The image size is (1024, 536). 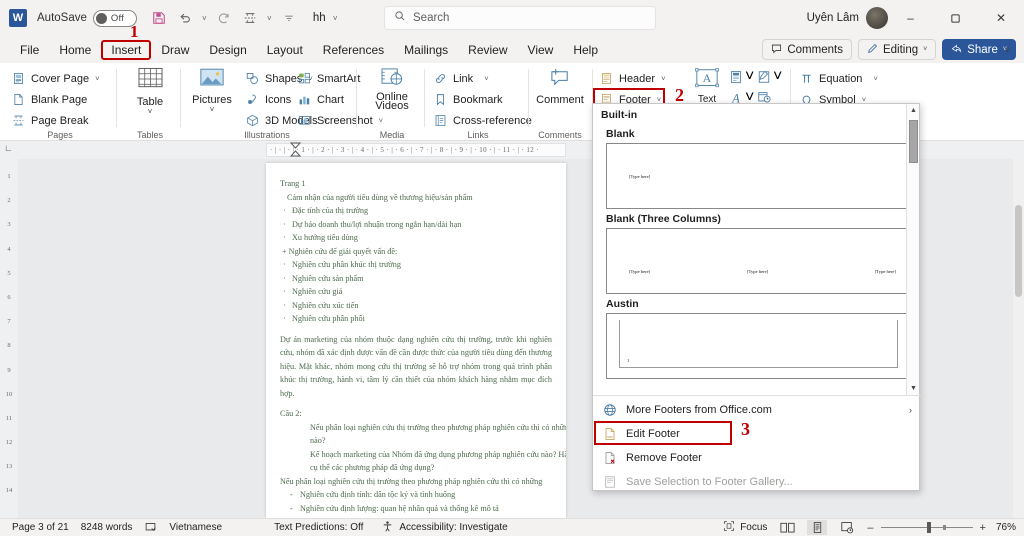 What do you see at coordinates (749, 77) in the screenshot?
I see `quick-parts-caret-icon: ˅` at bounding box center [749, 77].